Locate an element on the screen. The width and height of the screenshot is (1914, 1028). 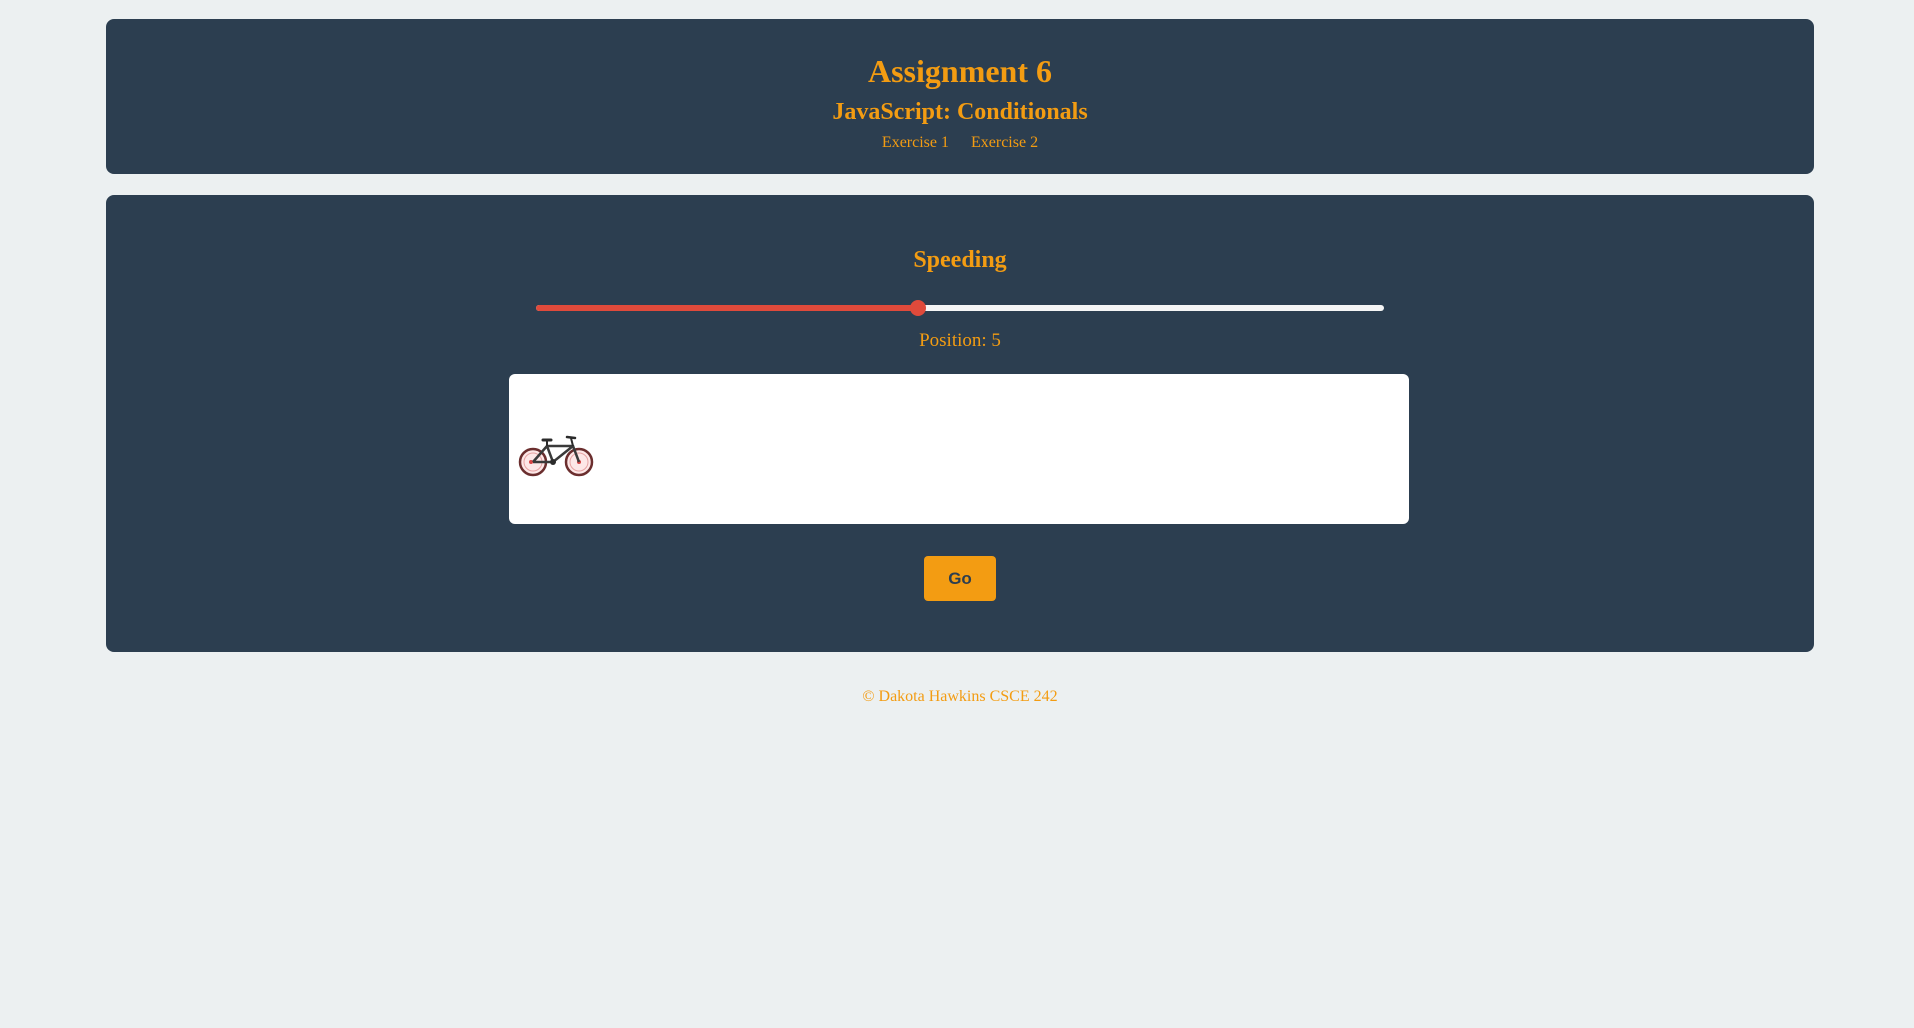
nav-link-exercise-1: Exercise 1 is located at coordinates (915, 142).